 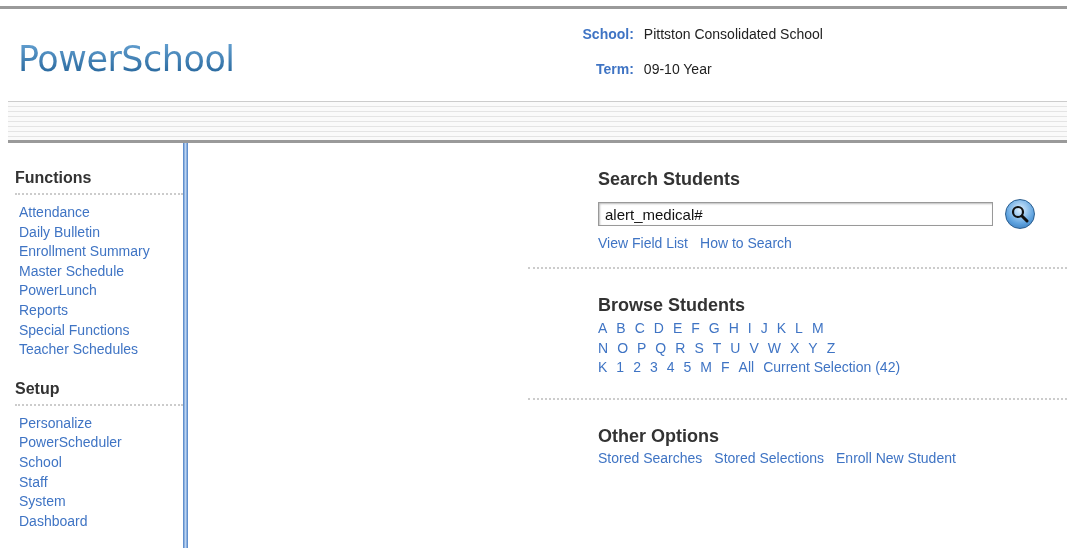 What do you see at coordinates (799, 329) in the screenshot?
I see `browse-link: L` at bounding box center [799, 329].